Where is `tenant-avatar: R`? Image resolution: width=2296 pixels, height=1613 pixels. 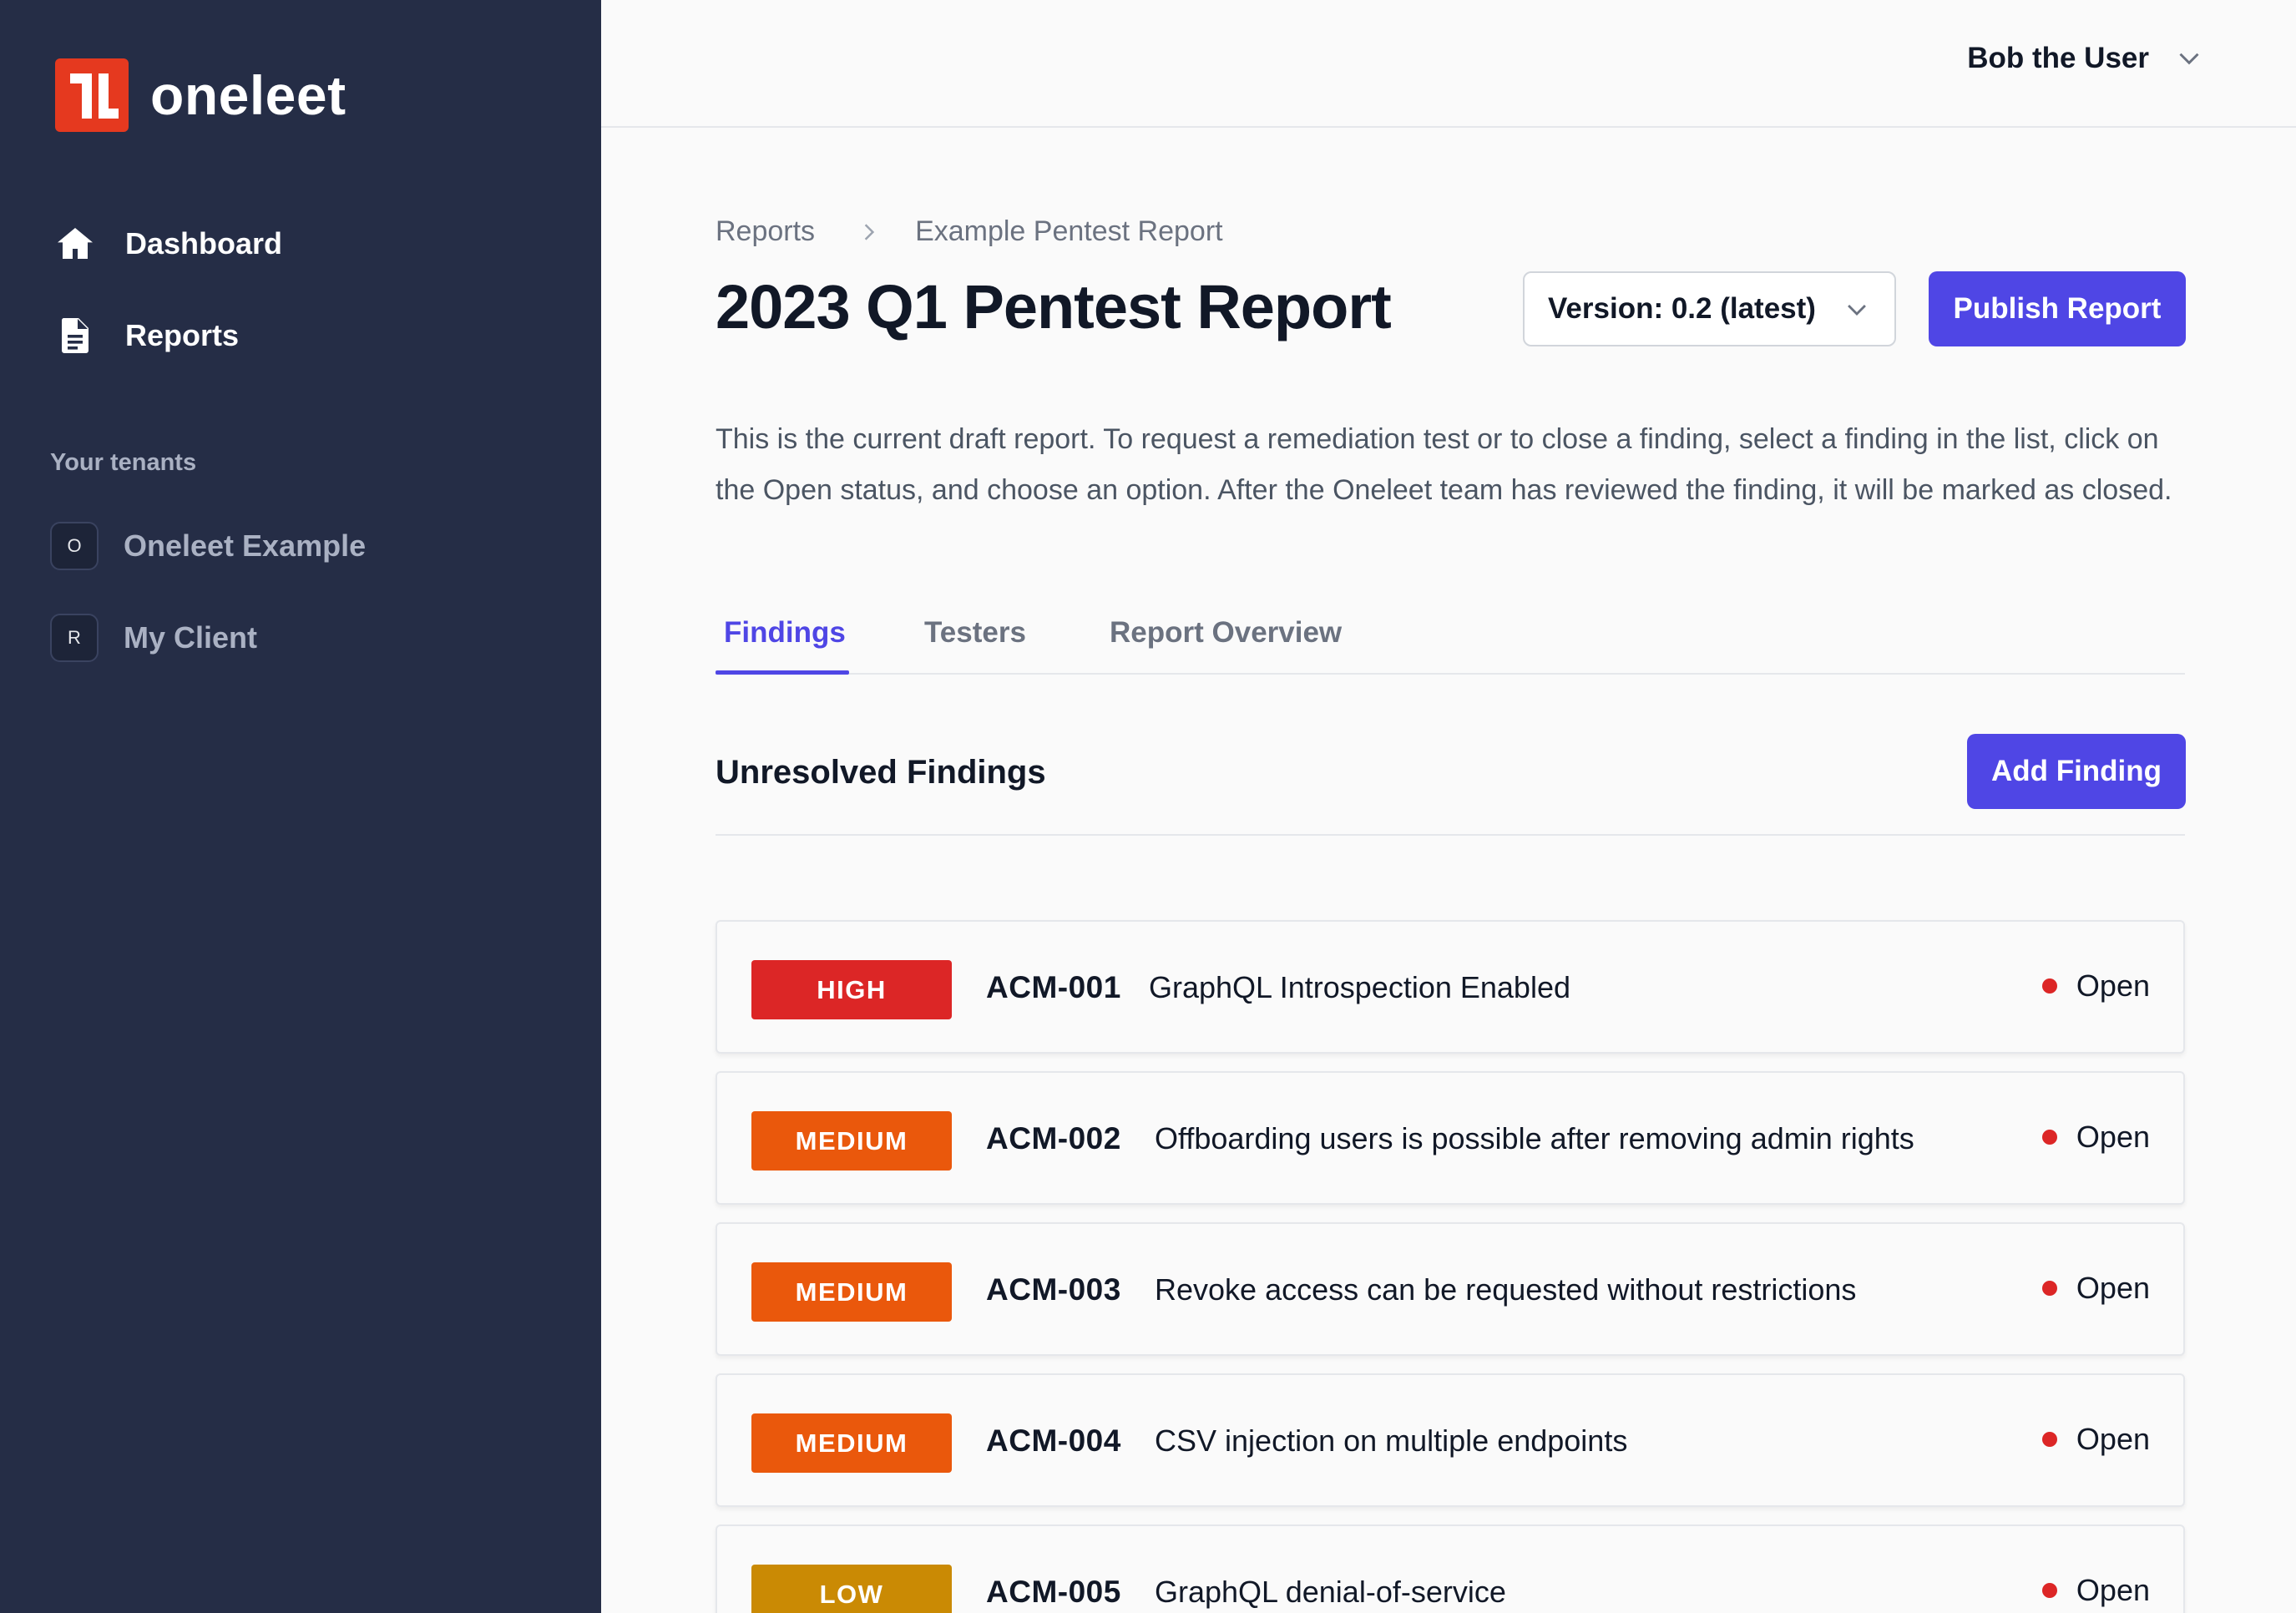
tenant-avatar: R is located at coordinates (74, 638).